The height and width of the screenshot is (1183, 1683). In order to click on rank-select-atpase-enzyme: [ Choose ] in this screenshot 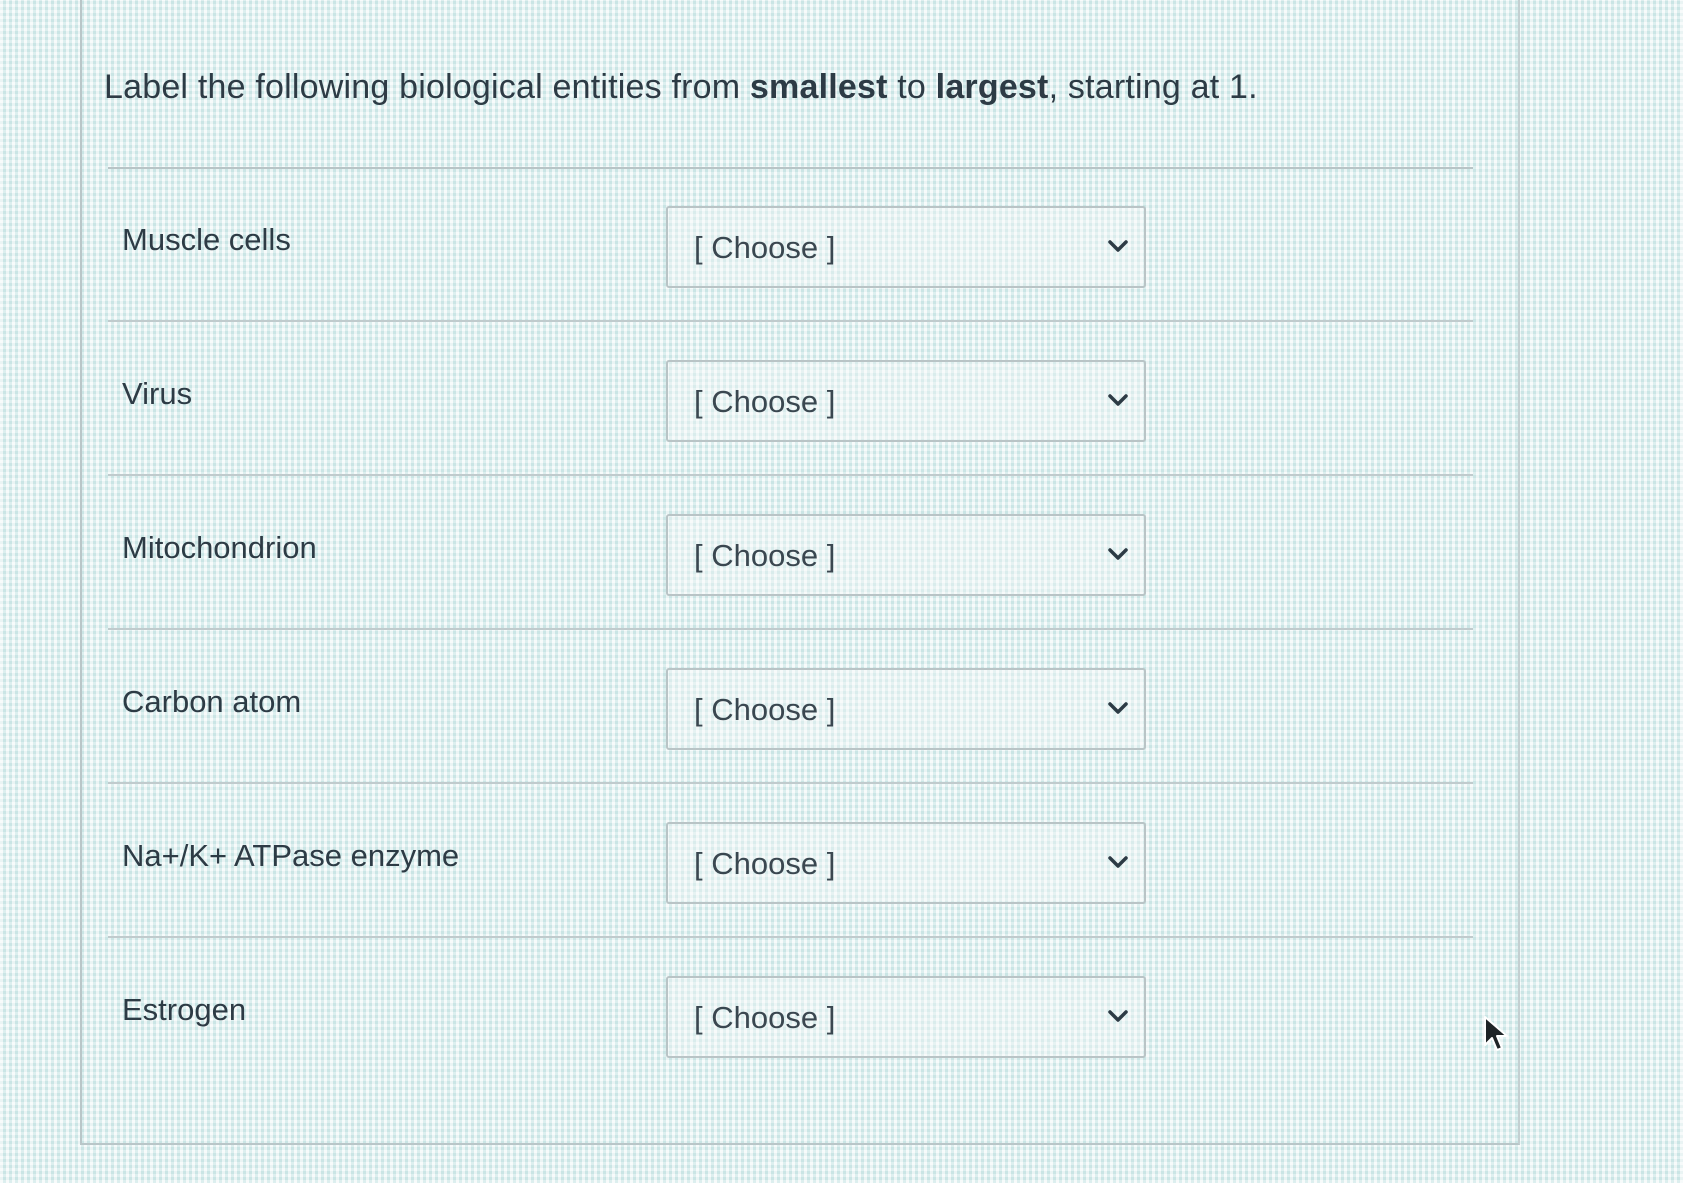, I will do `click(906, 863)`.